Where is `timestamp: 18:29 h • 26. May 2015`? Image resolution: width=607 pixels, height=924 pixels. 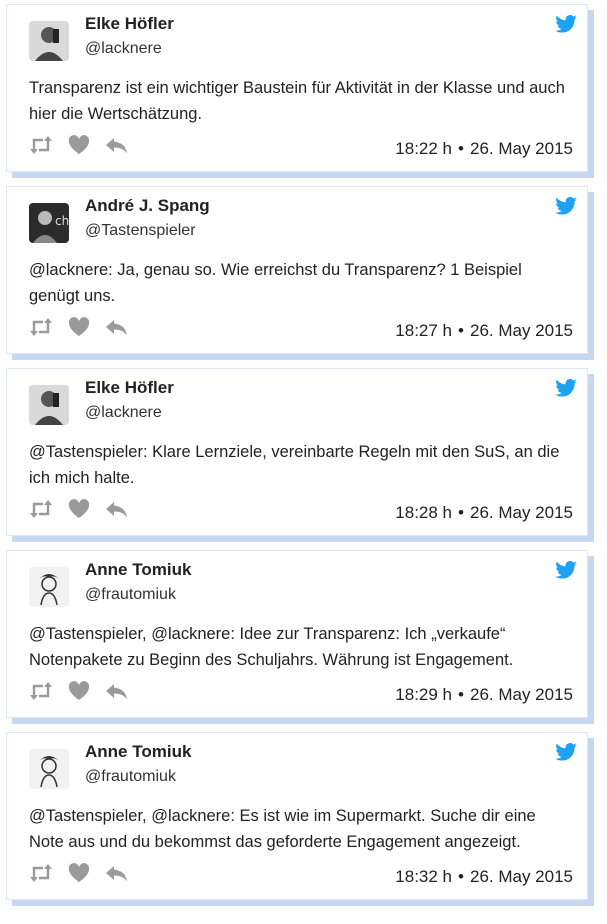
timestamp: 18:29 h • 26. May 2015 is located at coordinates (484, 695).